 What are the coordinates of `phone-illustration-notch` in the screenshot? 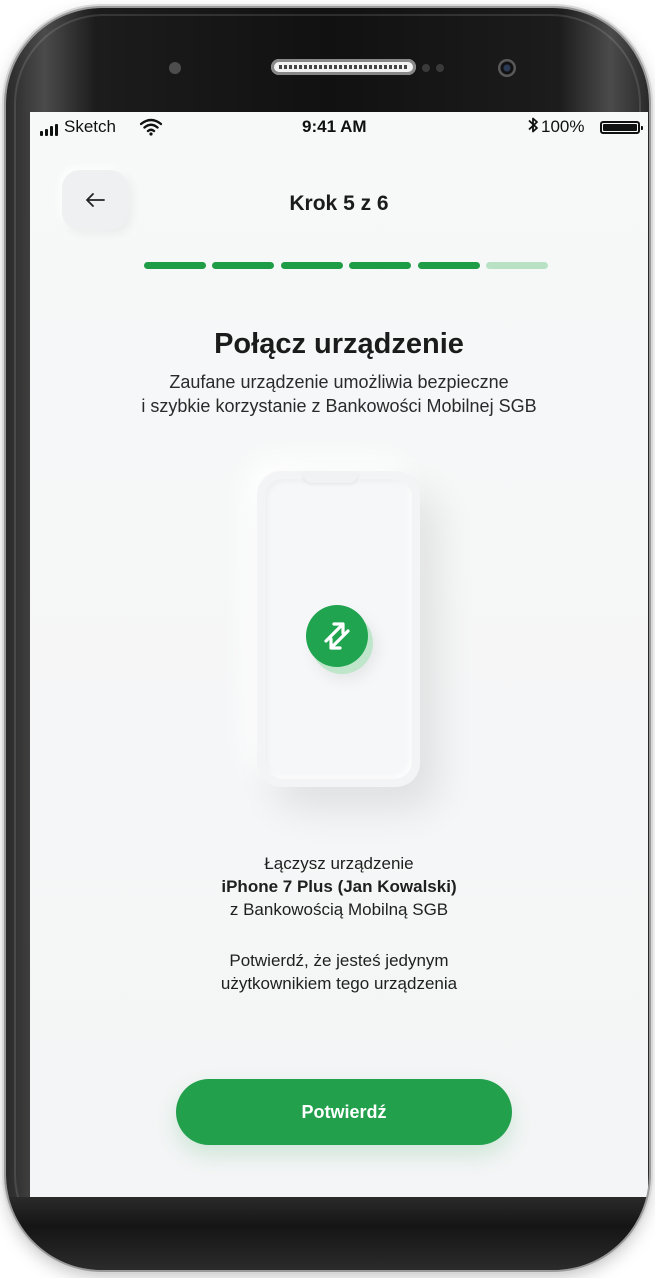 It's located at (330, 477).